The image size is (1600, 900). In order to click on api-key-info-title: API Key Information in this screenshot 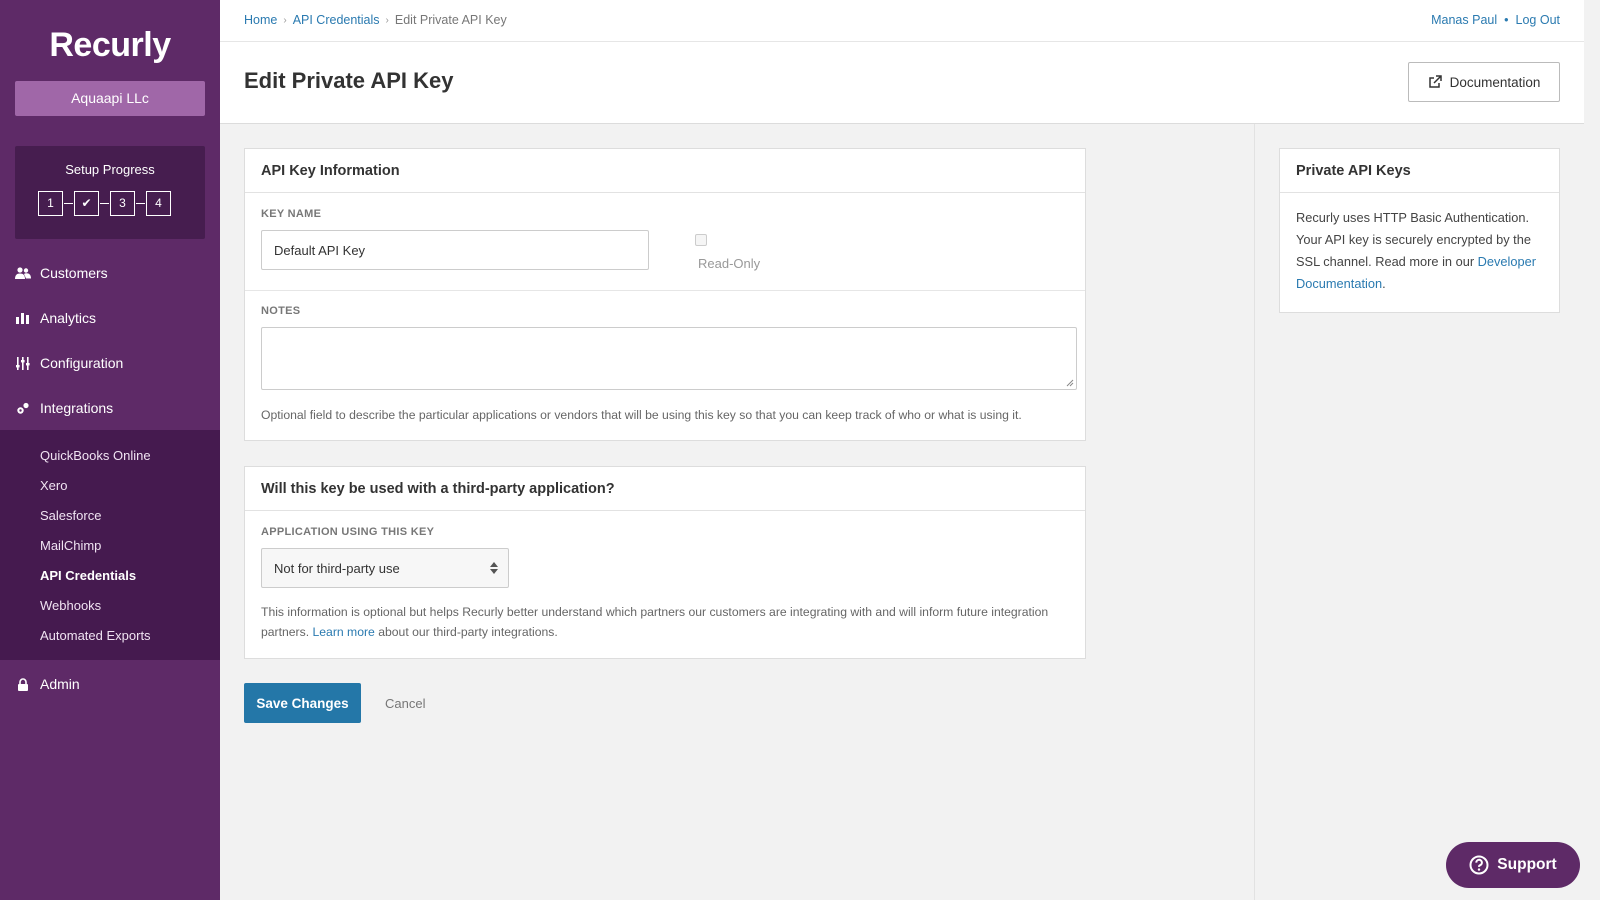, I will do `click(665, 171)`.